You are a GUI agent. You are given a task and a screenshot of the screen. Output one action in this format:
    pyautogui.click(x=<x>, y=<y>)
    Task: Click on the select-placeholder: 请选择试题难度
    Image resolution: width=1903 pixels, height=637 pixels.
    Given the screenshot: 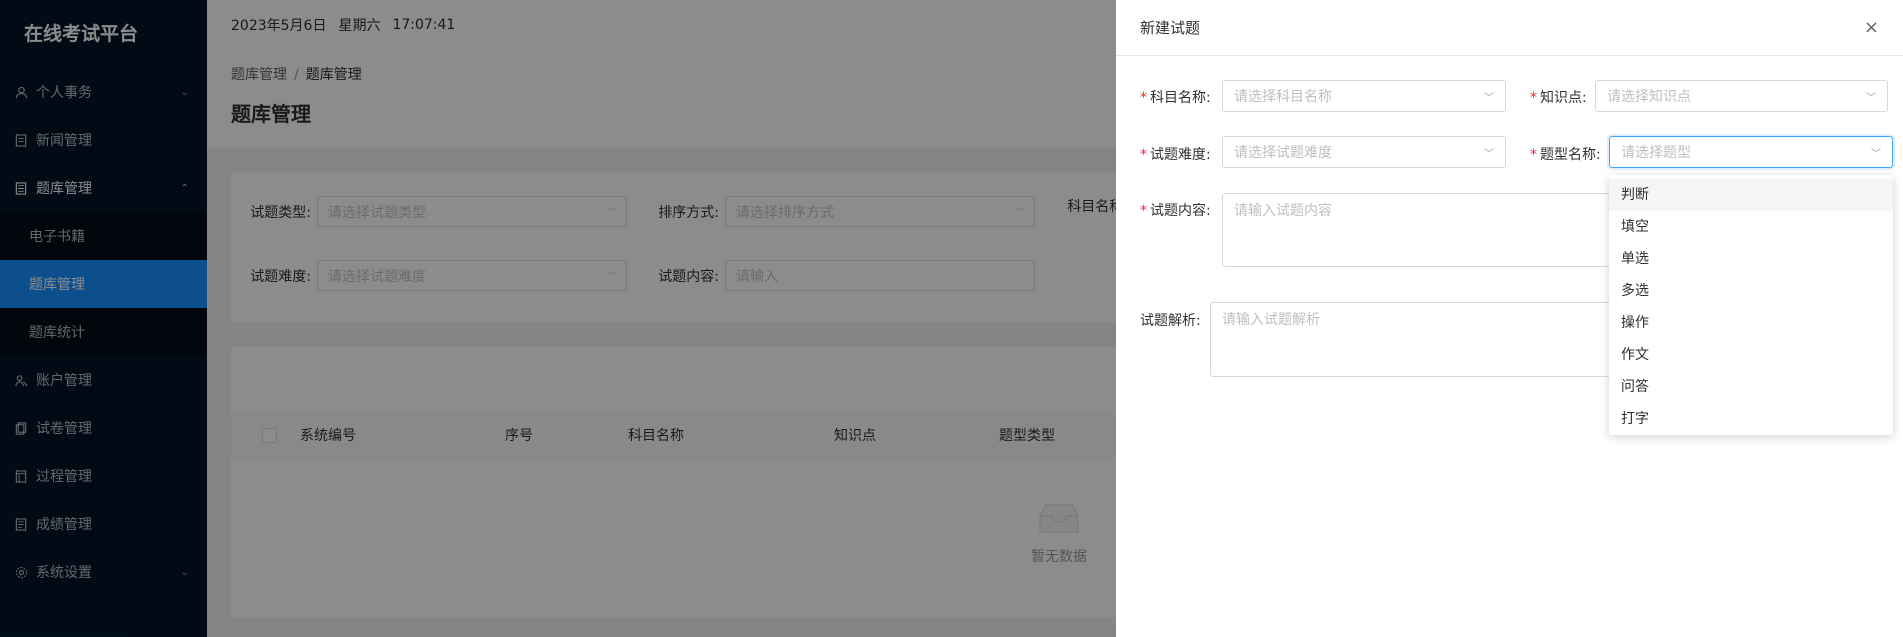 What is the action you would take?
    pyautogui.click(x=1283, y=153)
    